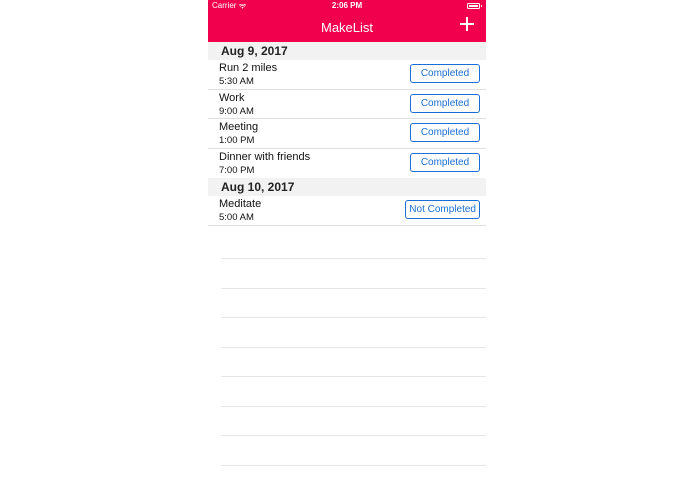 The width and height of the screenshot is (695, 494). I want to click on section-header: Aug 10, 2017, so click(347, 187).